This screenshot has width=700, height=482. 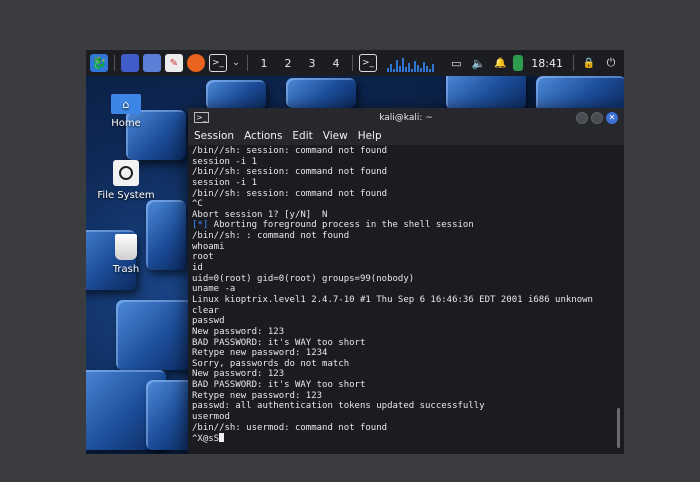 I want to click on terminal-line: ^X@sS, so click(x=402, y=438).